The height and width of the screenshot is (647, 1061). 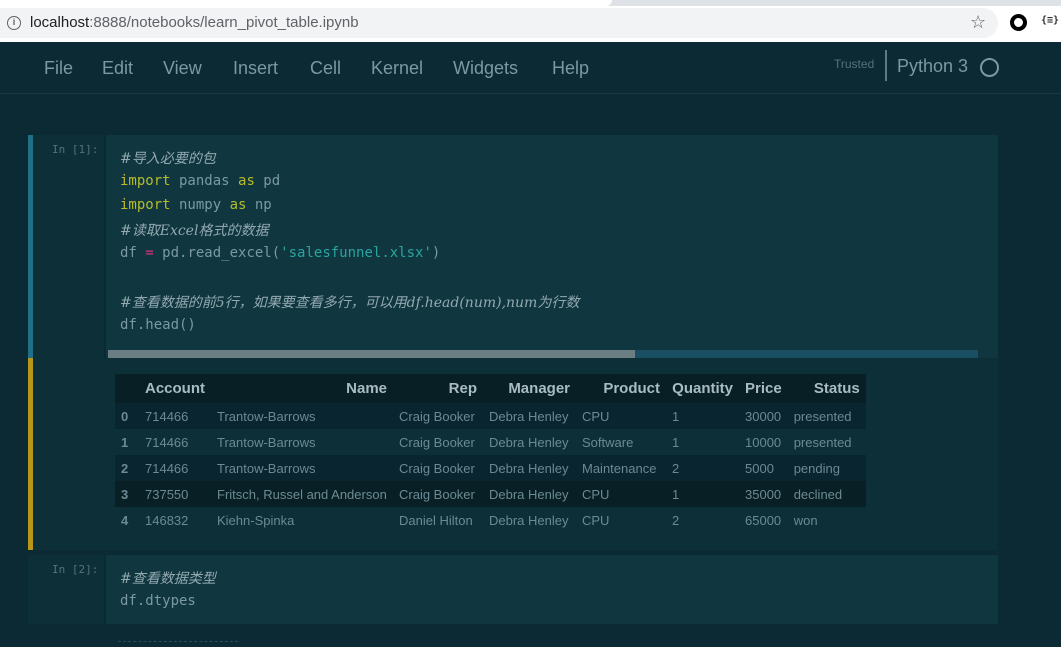 I want to click on json-extension-icon: {≡}, so click(x=1050, y=20).